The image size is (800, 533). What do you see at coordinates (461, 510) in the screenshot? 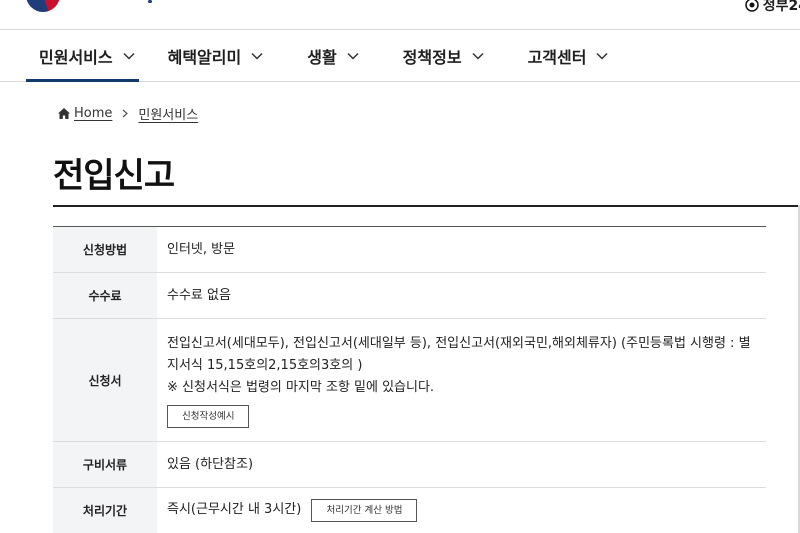
I see `row-value-processing-time: 즉시(근무시간 내 3시간) 처리기간 계산 방법` at bounding box center [461, 510].